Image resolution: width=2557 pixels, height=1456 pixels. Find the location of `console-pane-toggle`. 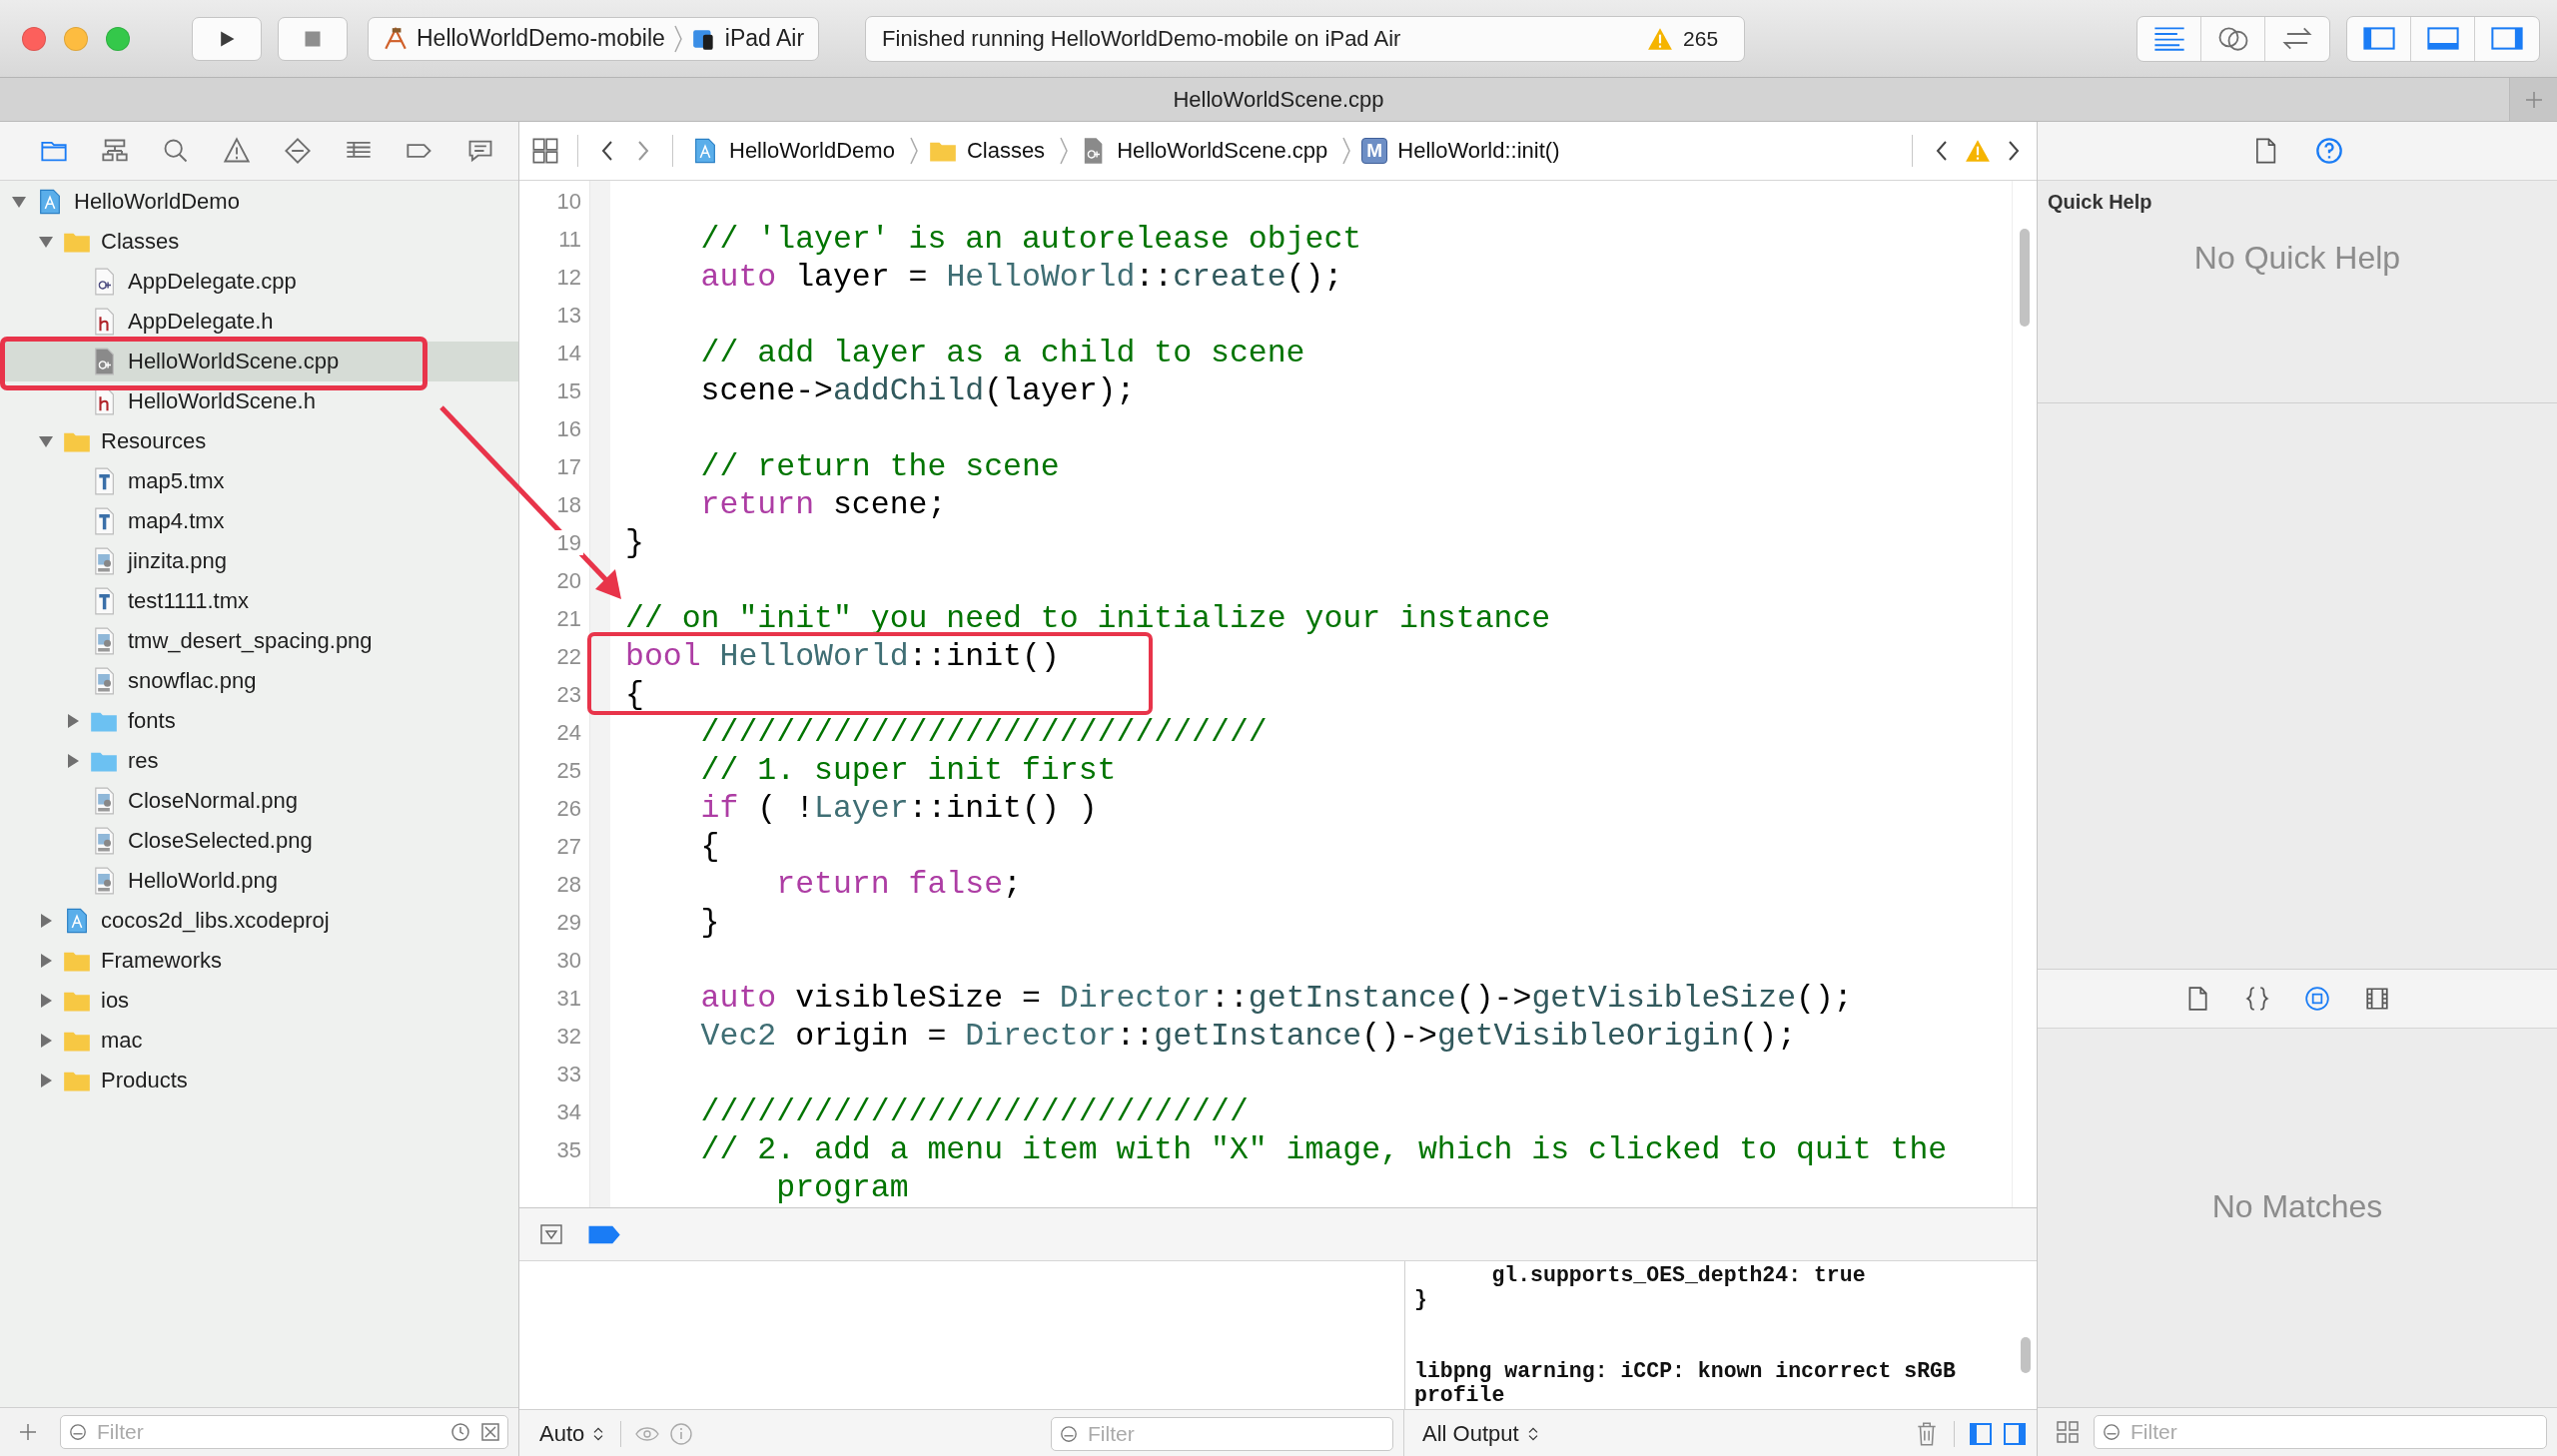

console-pane-toggle is located at coordinates (2015, 1434).